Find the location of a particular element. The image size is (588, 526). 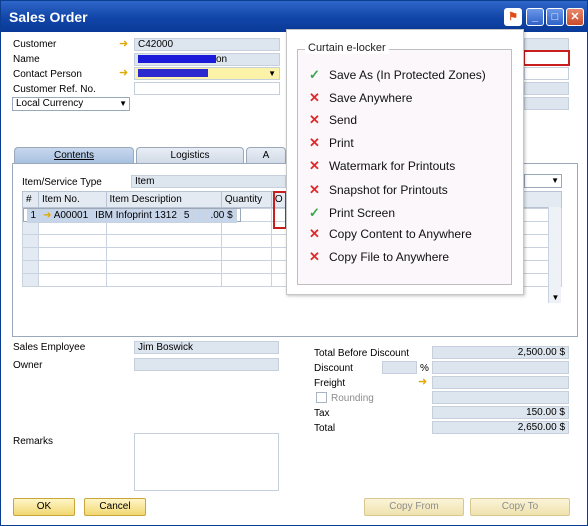

title-bar: Sales Order ⚑ _ □ ✕ is located at coordinates (294, 16).